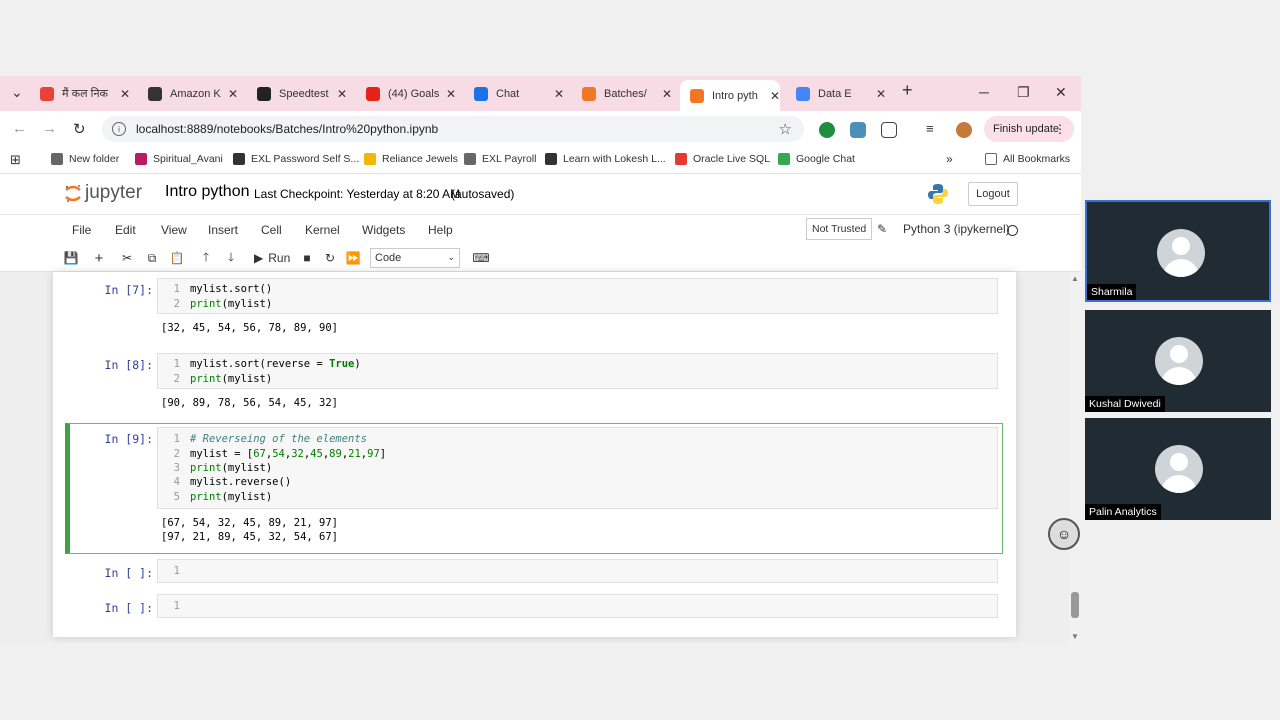 Image resolution: width=1280 pixels, height=720 pixels. Describe the element at coordinates (839, 229) in the screenshot. I see `not-trusted-button: Not Trusted` at that location.